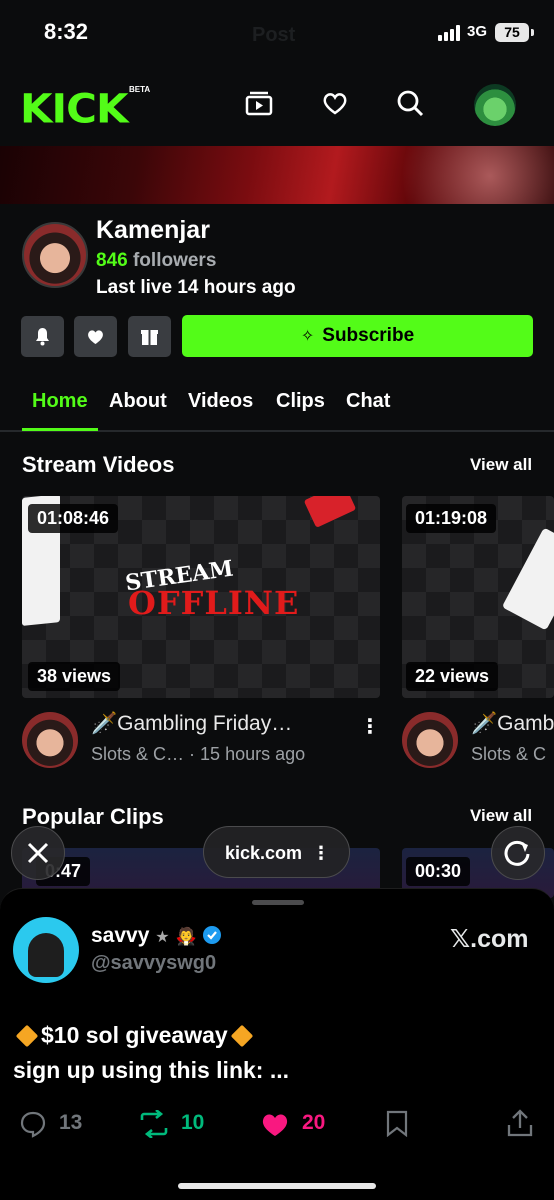 This screenshot has width=554, height=1200. What do you see at coordinates (449, 33) in the screenshot?
I see `signal-icon` at bounding box center [449, 33].